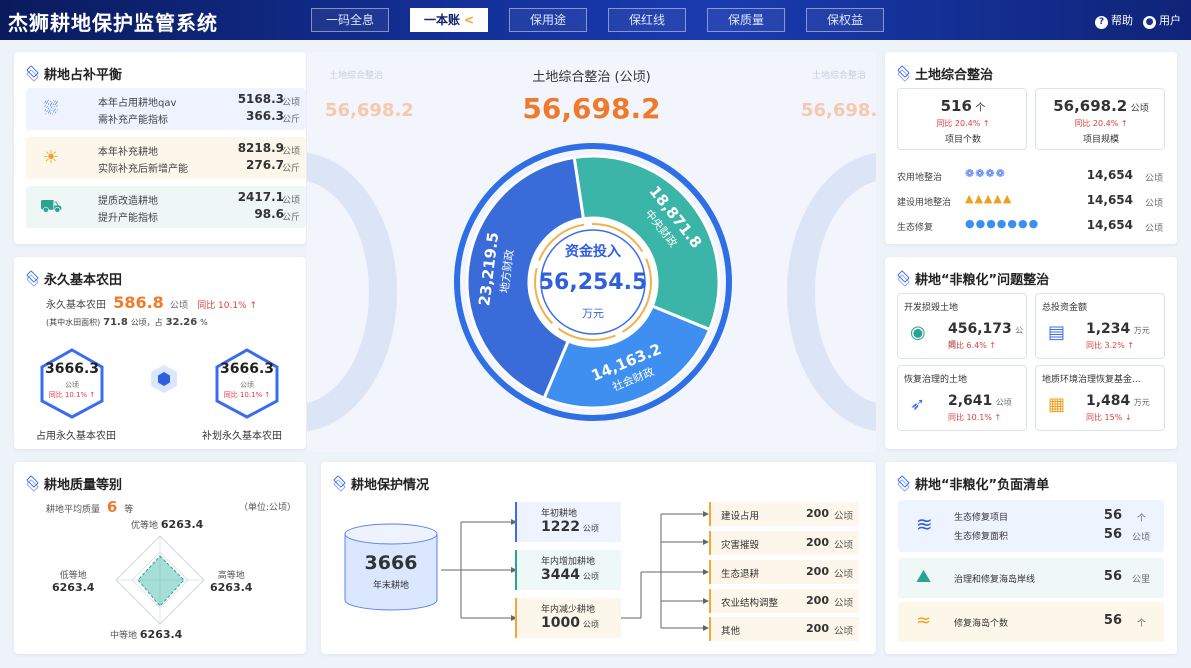  I want to click on negative-row: ⛰ 治理和修复海岛岸线 56 公里, so click(1031, 578).